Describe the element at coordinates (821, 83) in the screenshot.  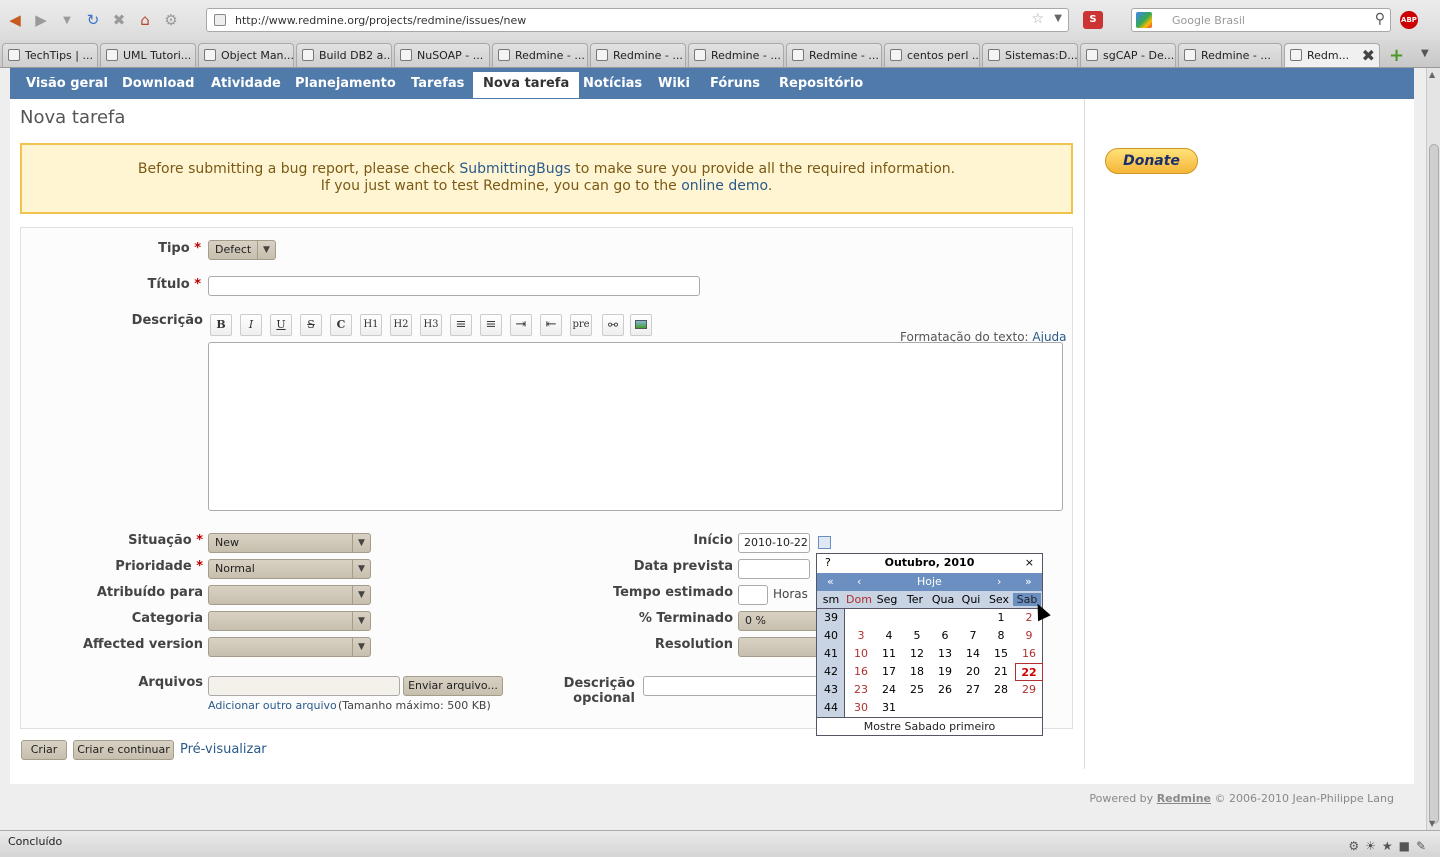
I see `menu-repositorio: Repositório` at that location.